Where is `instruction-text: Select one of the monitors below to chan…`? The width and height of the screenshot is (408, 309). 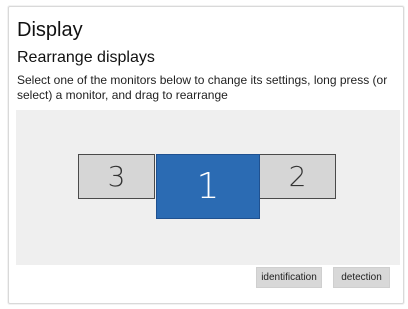
instruction-text: Select one of the monitors below to chan… is located at coordinates (202, 87).